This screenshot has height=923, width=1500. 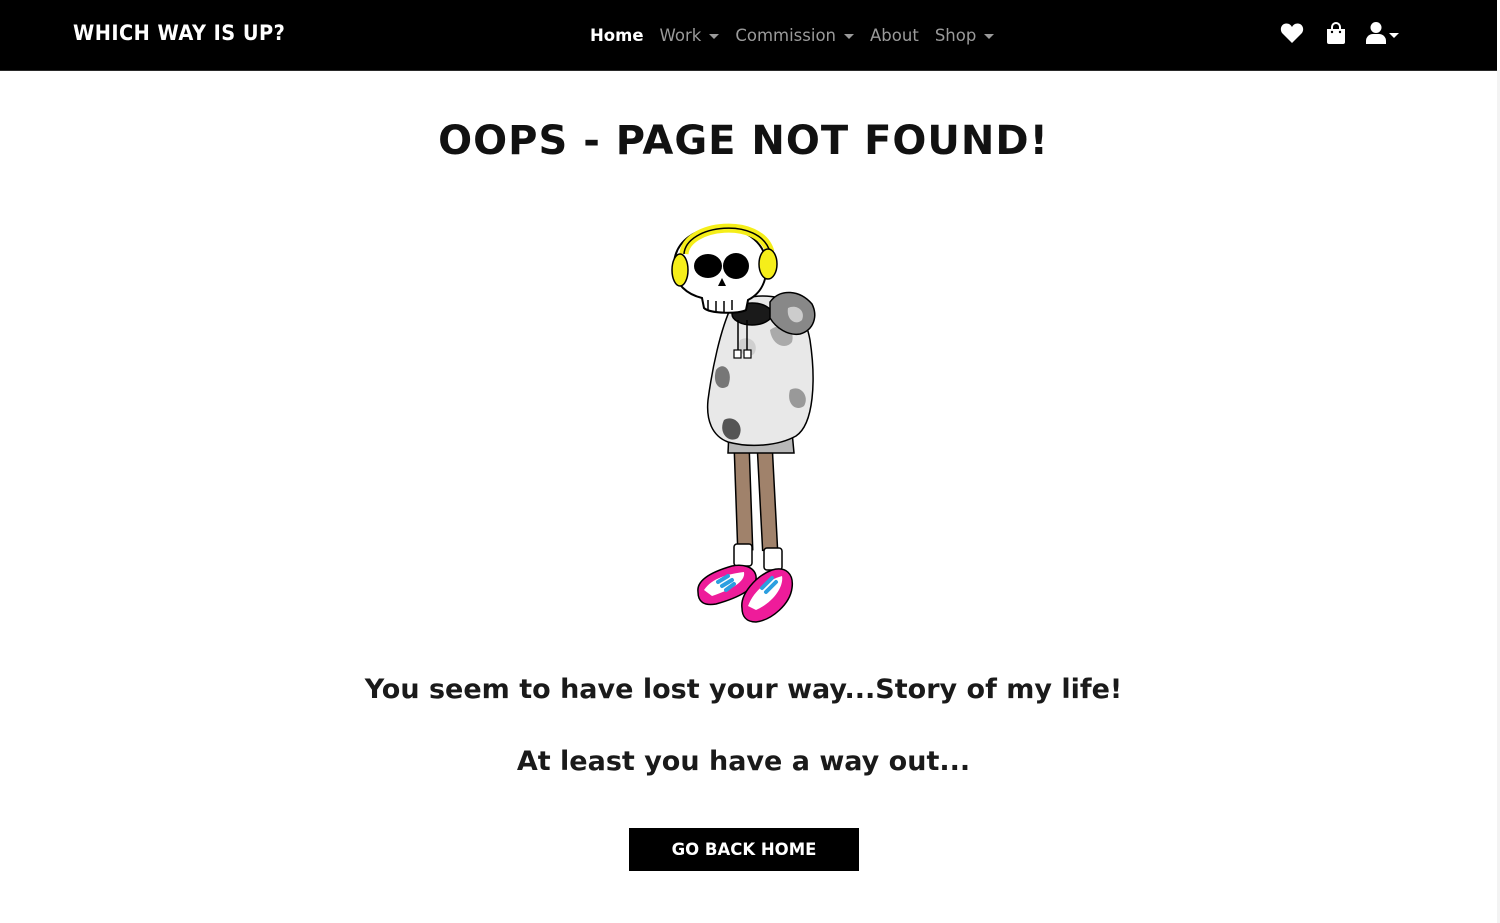 I want to click on page-title: OOPS - PAGE NOT FOUND!, so click(x=743, y=141).